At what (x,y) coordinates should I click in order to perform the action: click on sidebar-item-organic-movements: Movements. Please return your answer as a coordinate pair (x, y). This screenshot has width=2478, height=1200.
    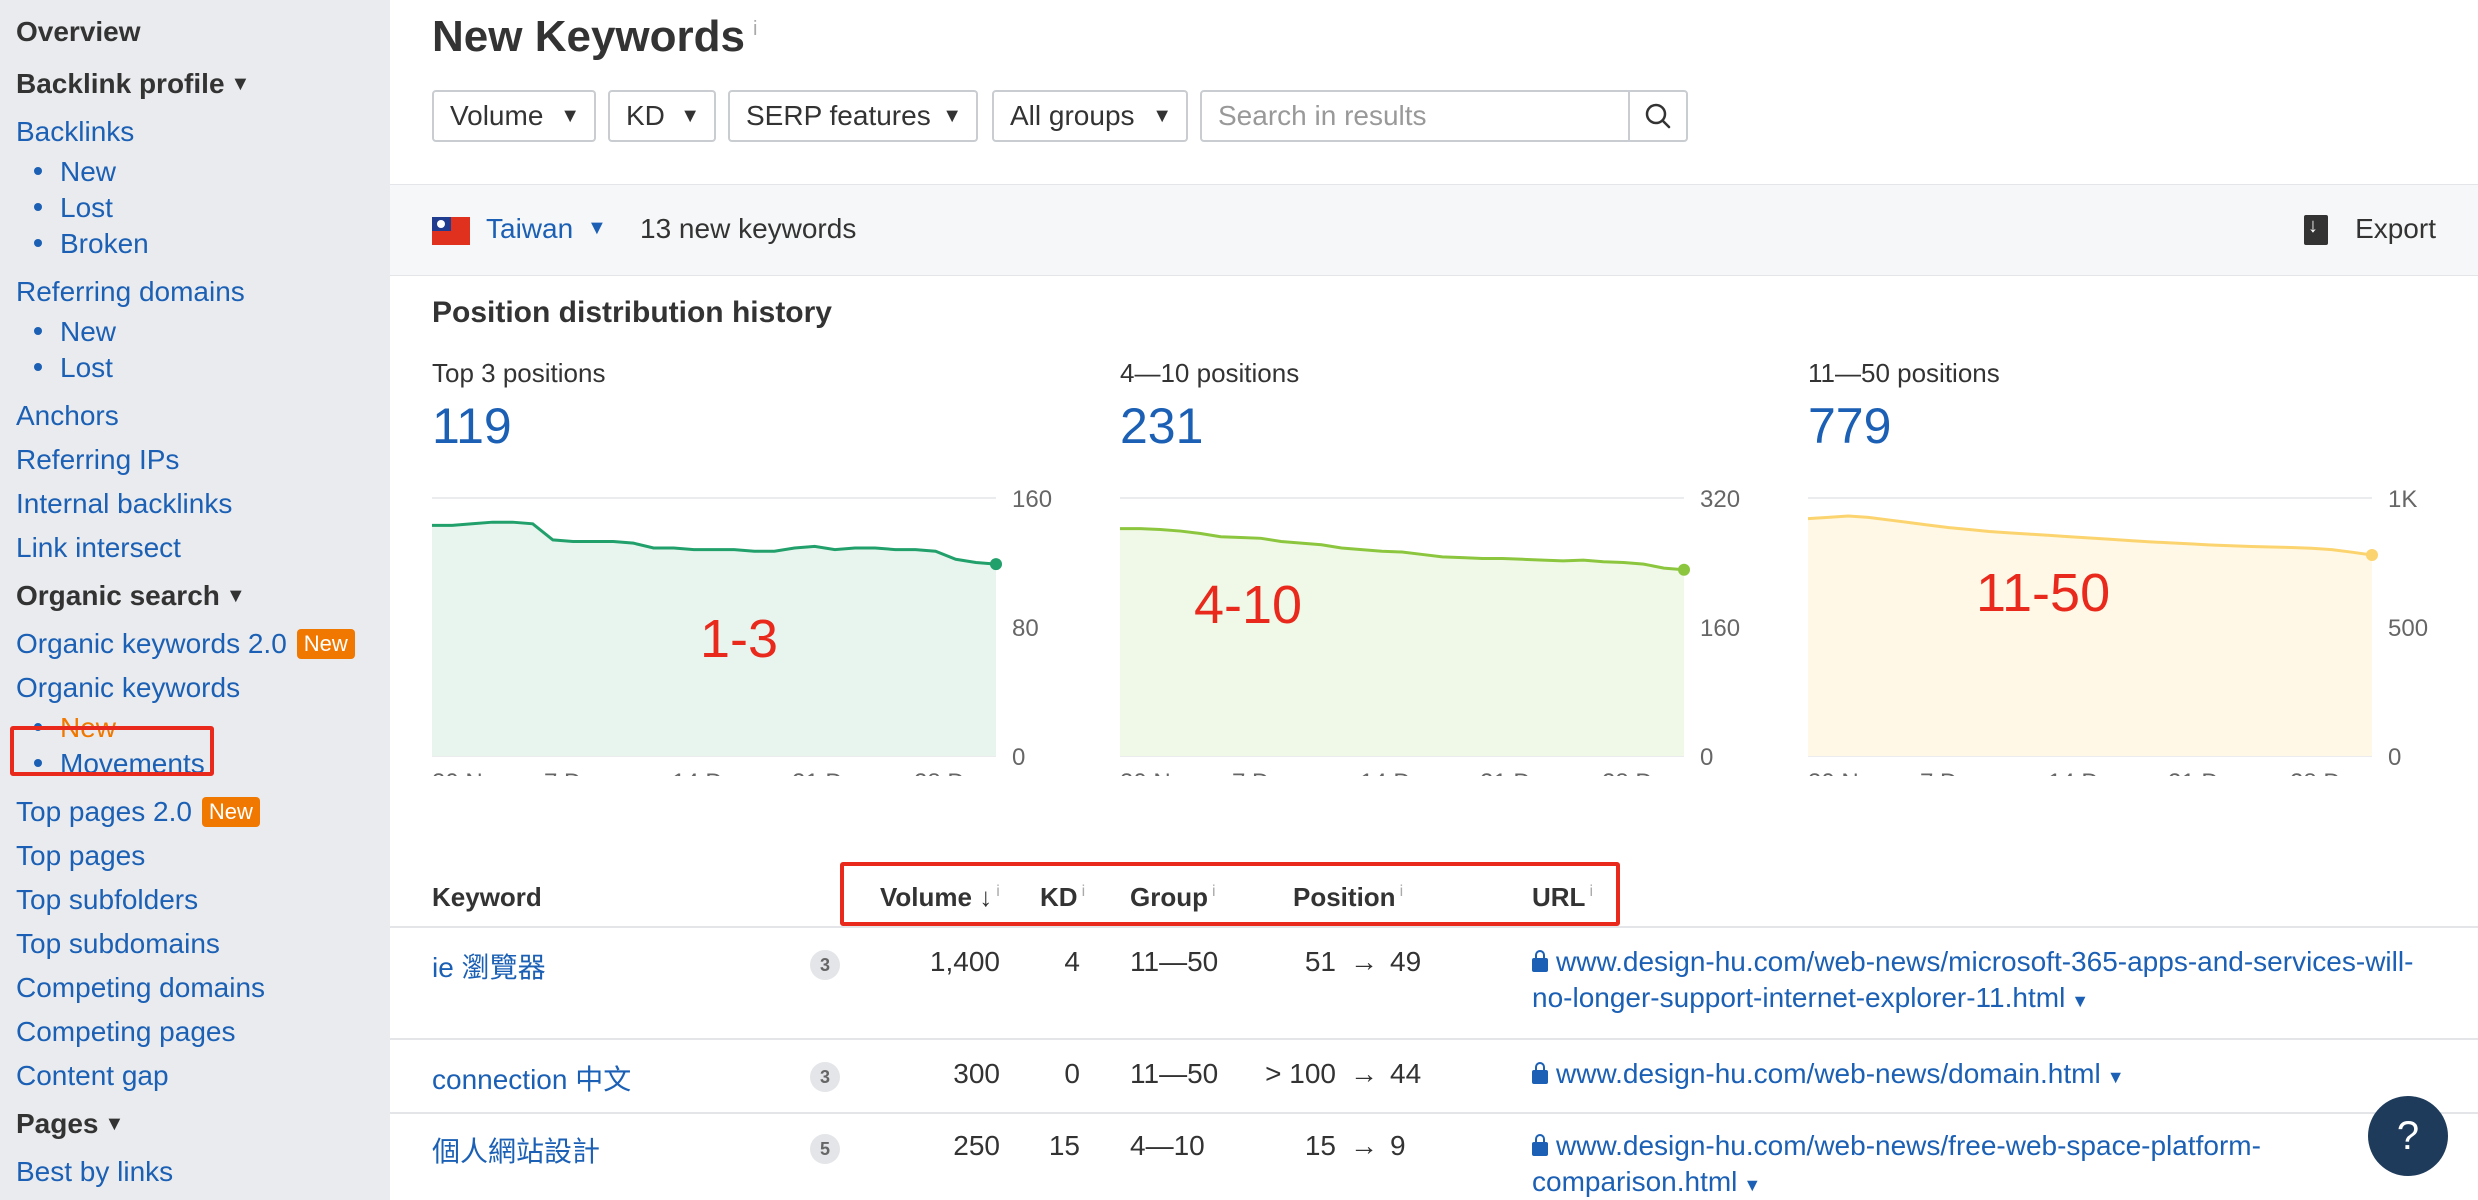
    Looking at the image, I should click on (203, 764).